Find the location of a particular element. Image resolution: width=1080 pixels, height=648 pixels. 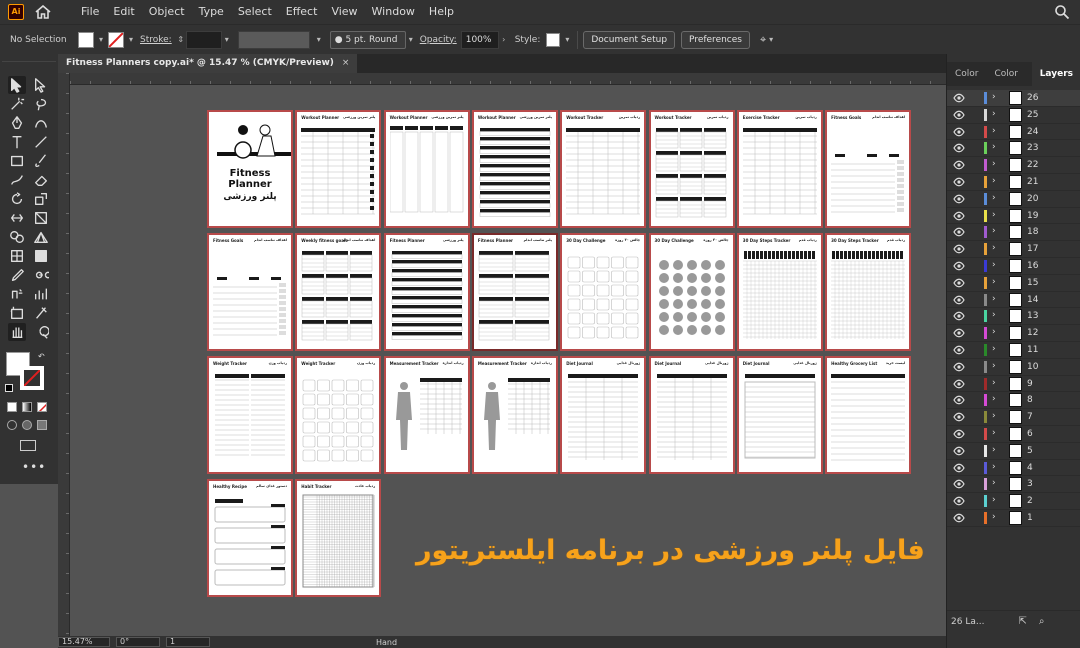

artboard: Healthy Grocery List لیست خرید is located at coordinates (868, 415).